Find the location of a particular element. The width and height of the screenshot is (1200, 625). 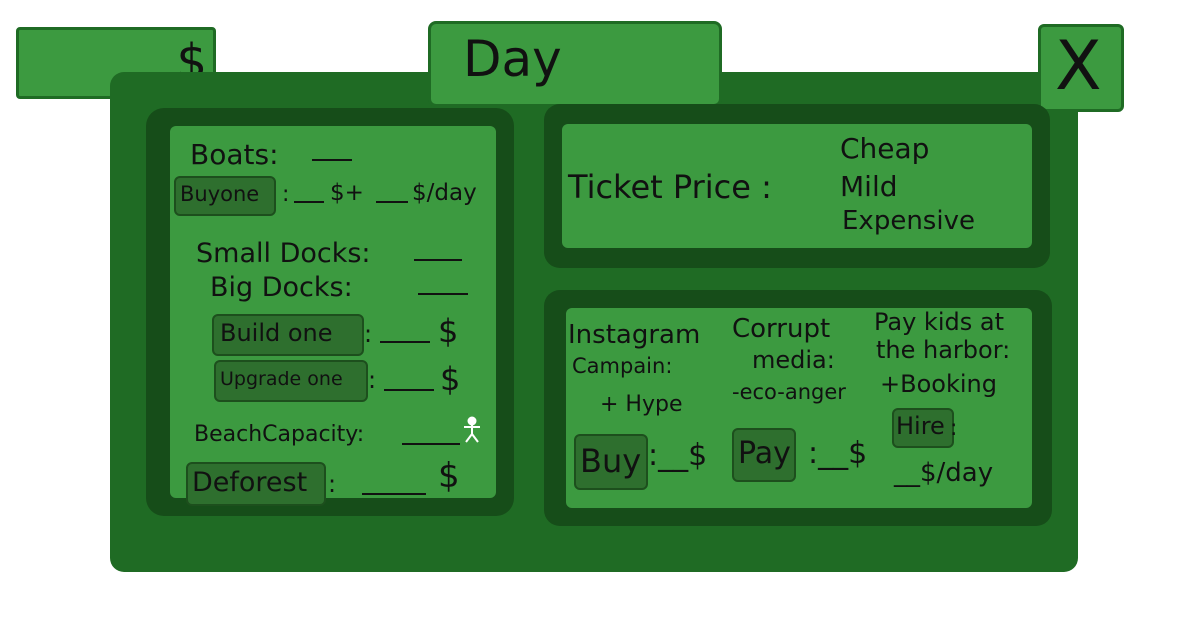

deforest-colon: : is located at coordinates (332, 484).